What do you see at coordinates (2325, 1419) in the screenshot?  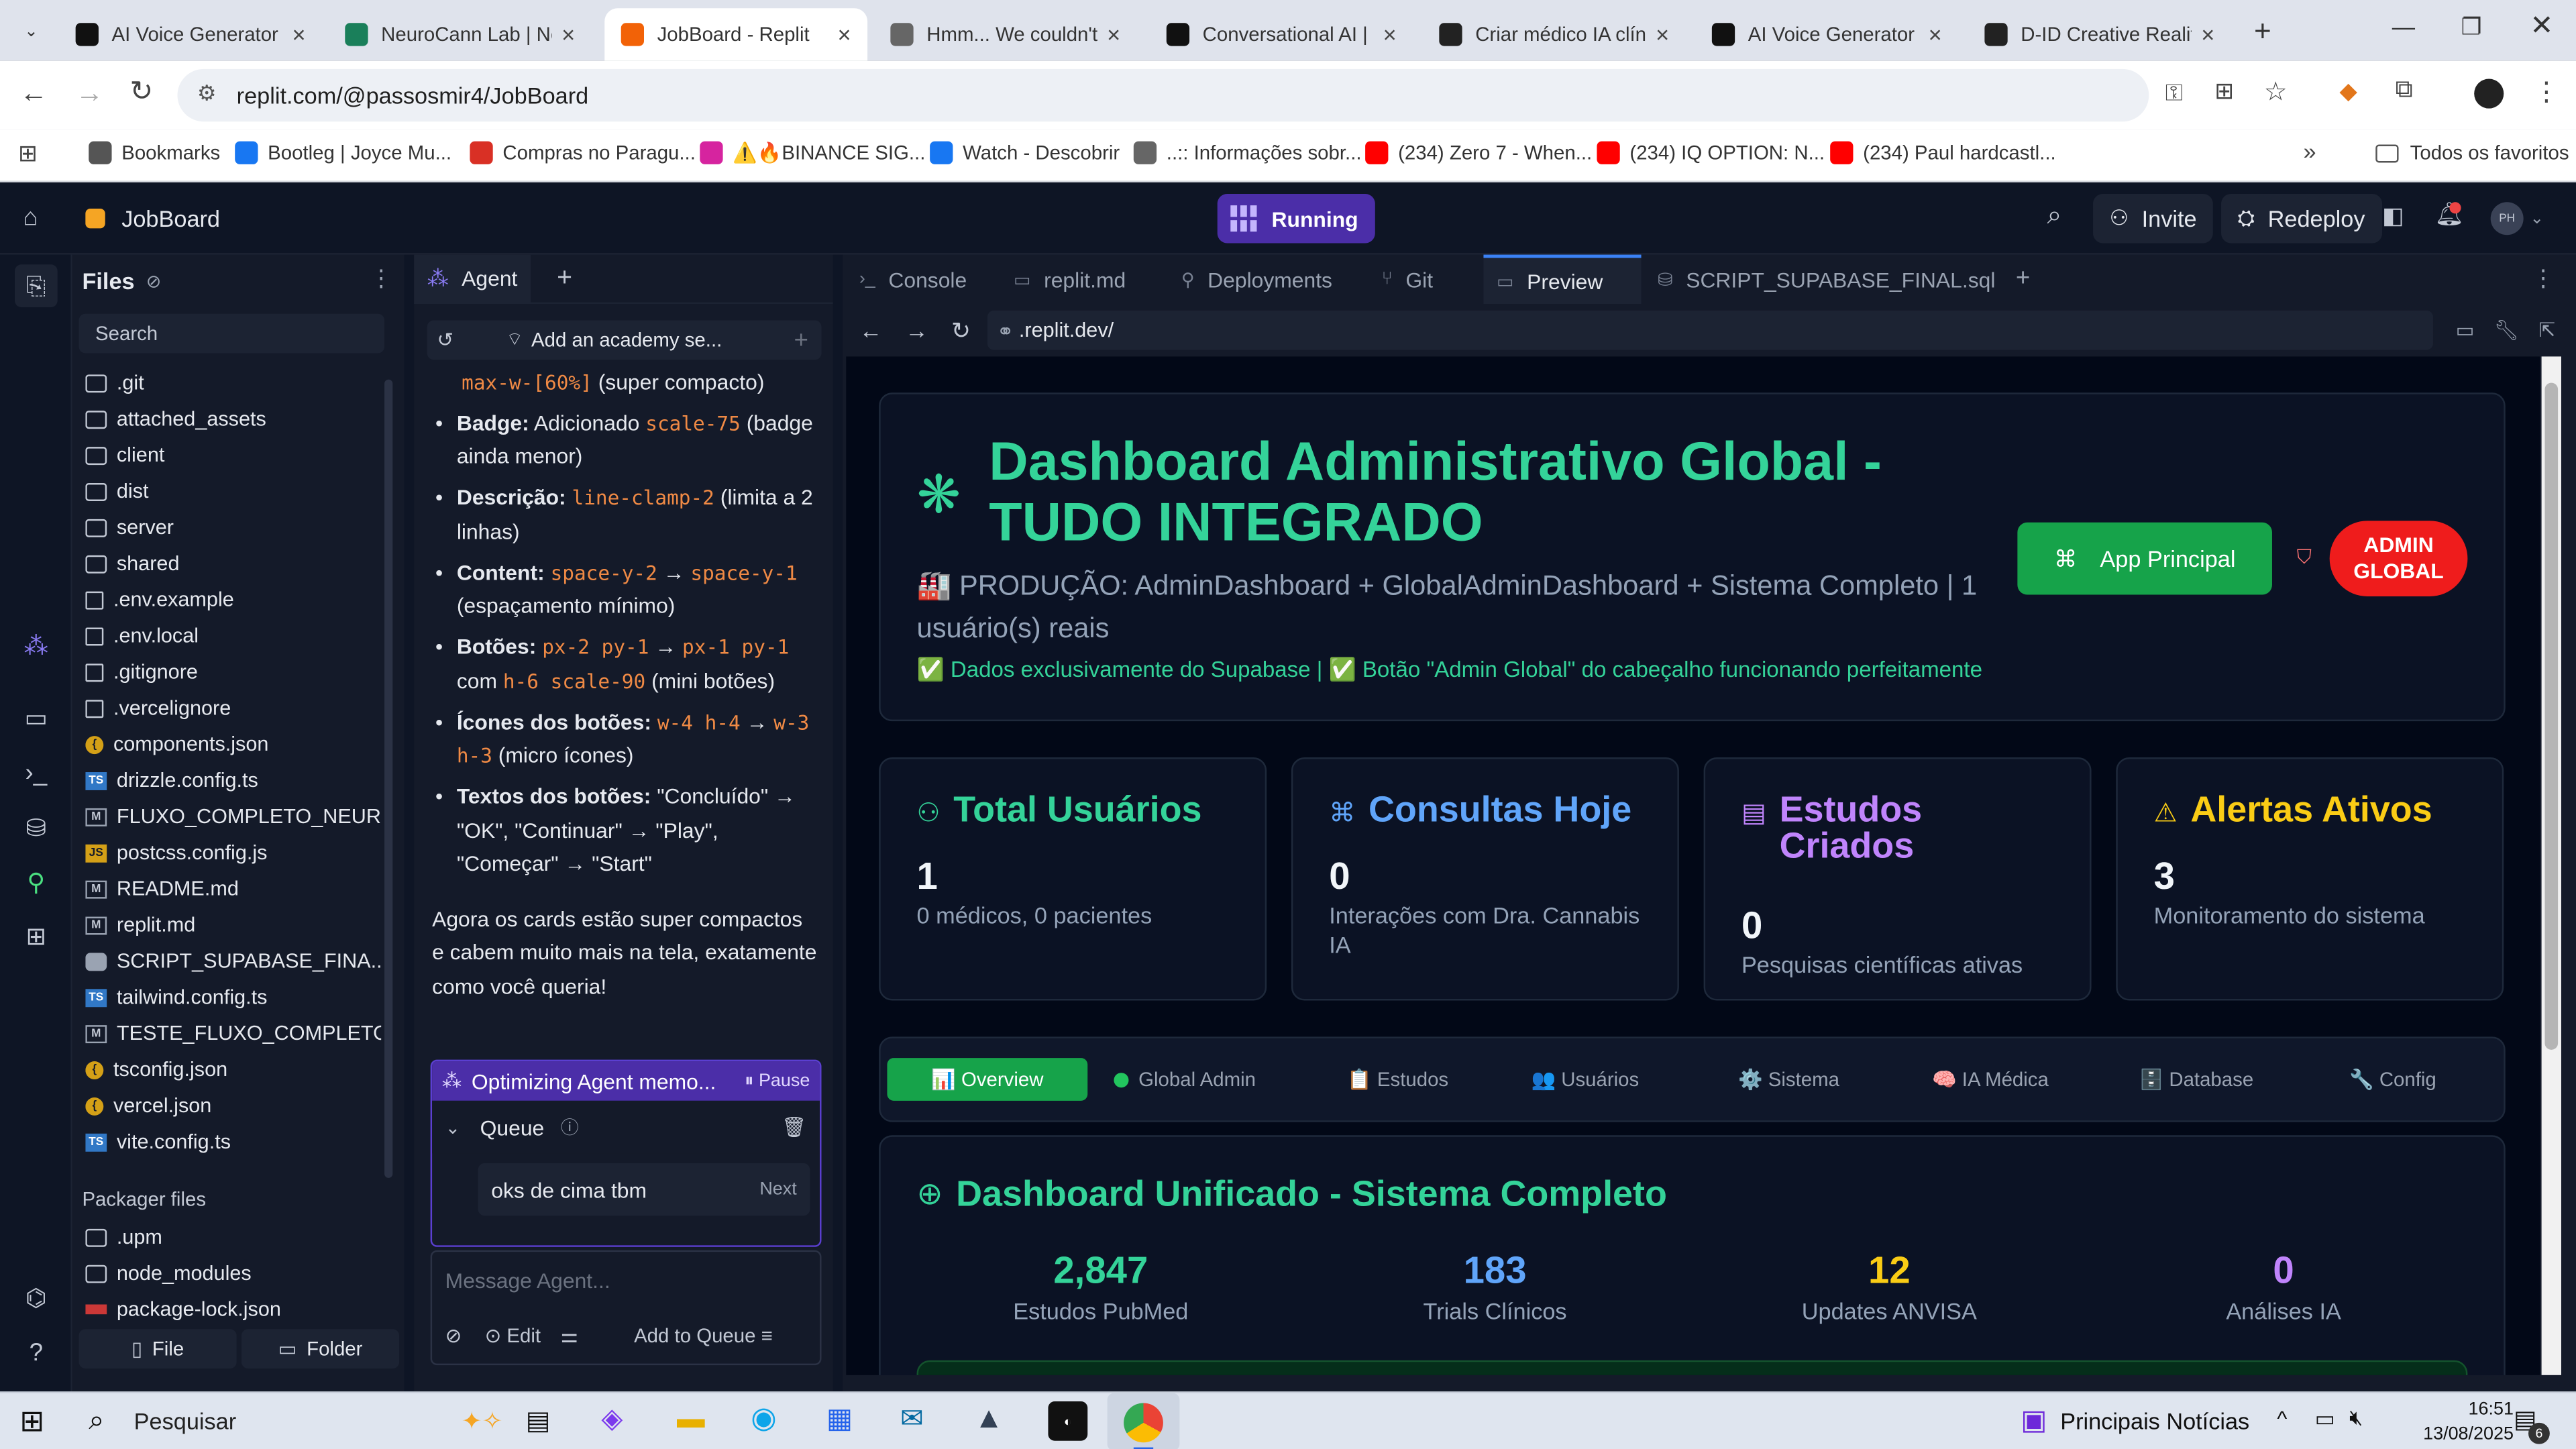 I see `network-icon: ▭` at bounding box center [2325, 1419].